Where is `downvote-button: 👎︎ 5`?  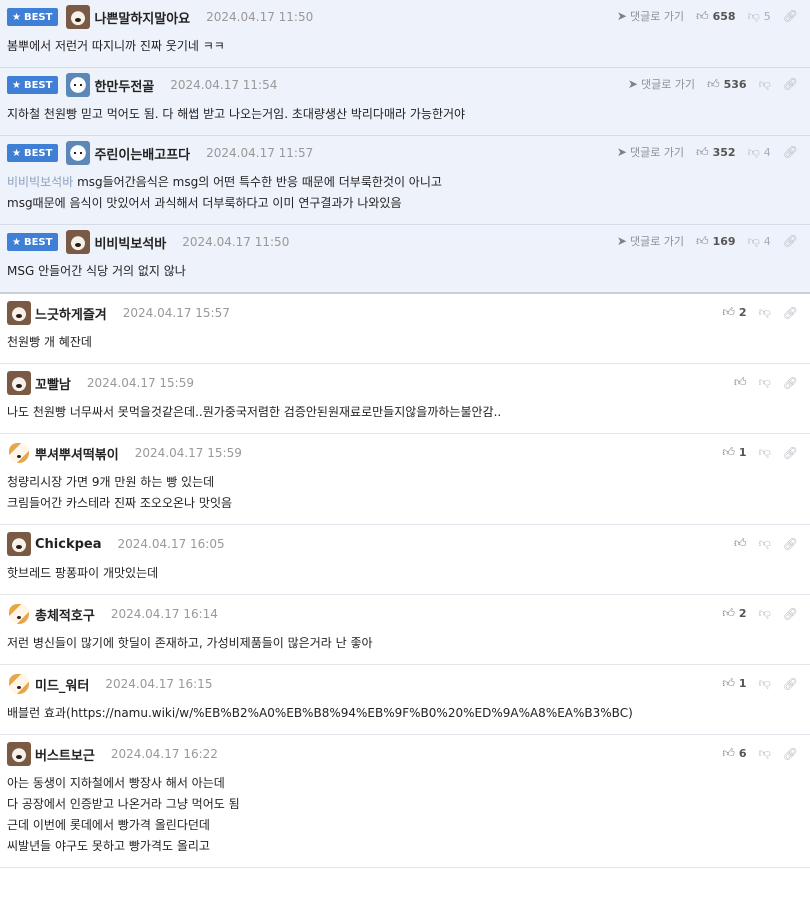
downvote-button: 👎︎ 5 is located at coordinates (759, 16).